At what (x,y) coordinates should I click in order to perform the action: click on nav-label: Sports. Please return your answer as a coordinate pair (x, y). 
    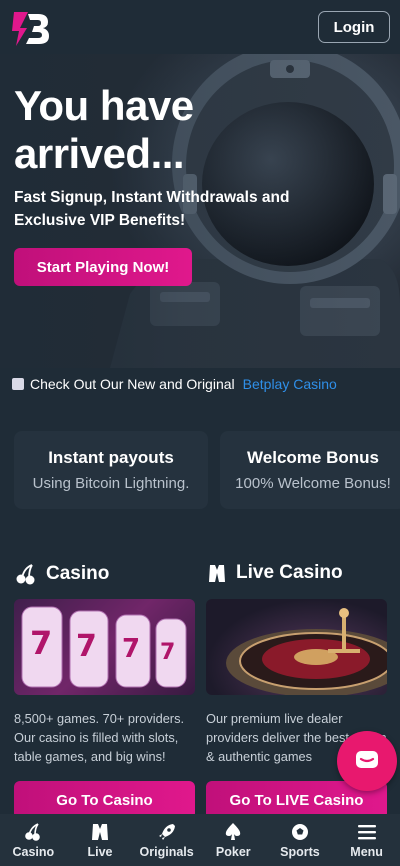
    Looking at the image, I should click on (300, 851).